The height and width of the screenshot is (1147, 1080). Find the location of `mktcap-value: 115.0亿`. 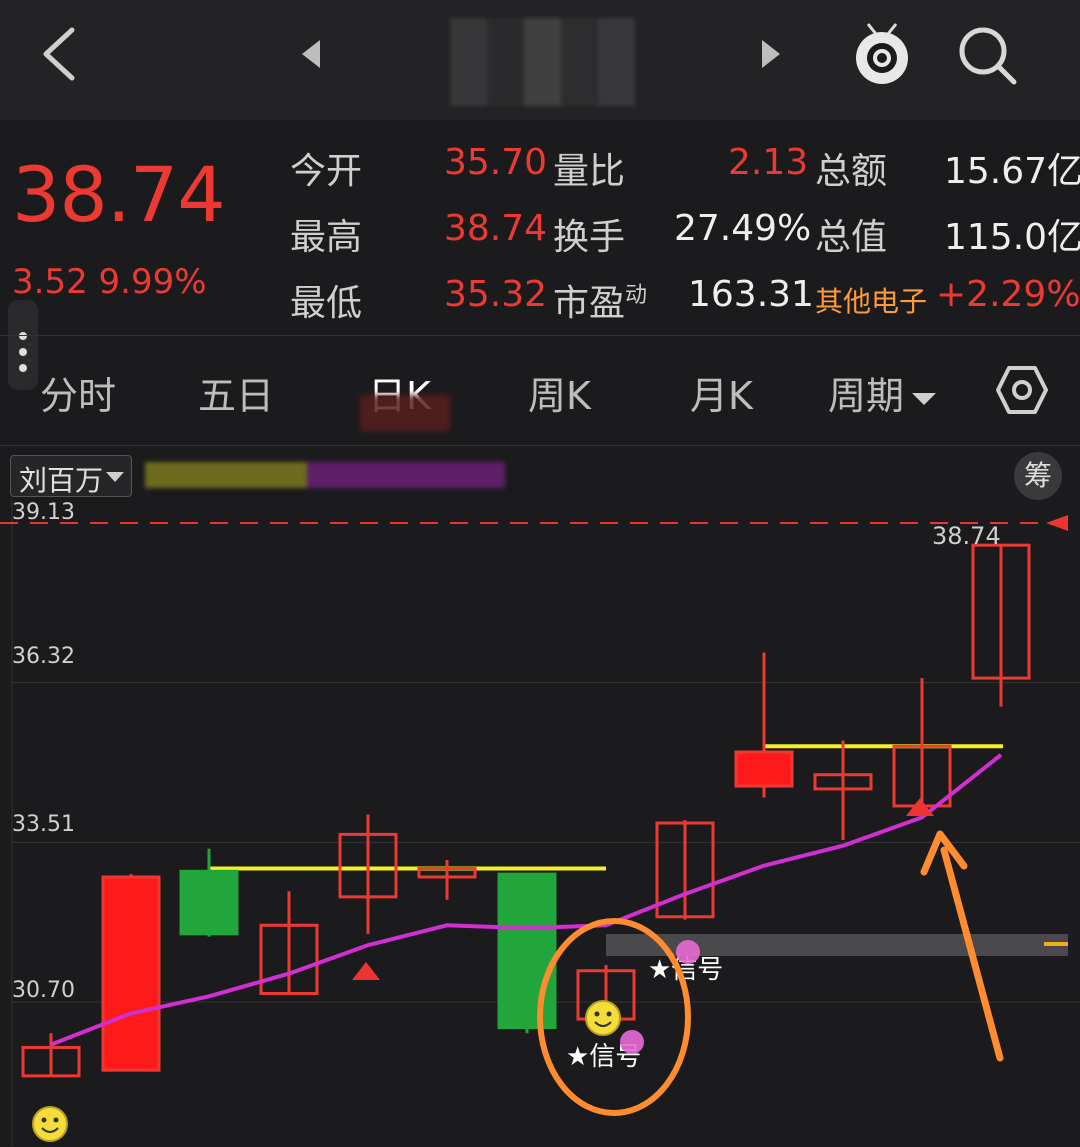

mktcap-value: 115.0亿 is located at coordinates (1012, 237).